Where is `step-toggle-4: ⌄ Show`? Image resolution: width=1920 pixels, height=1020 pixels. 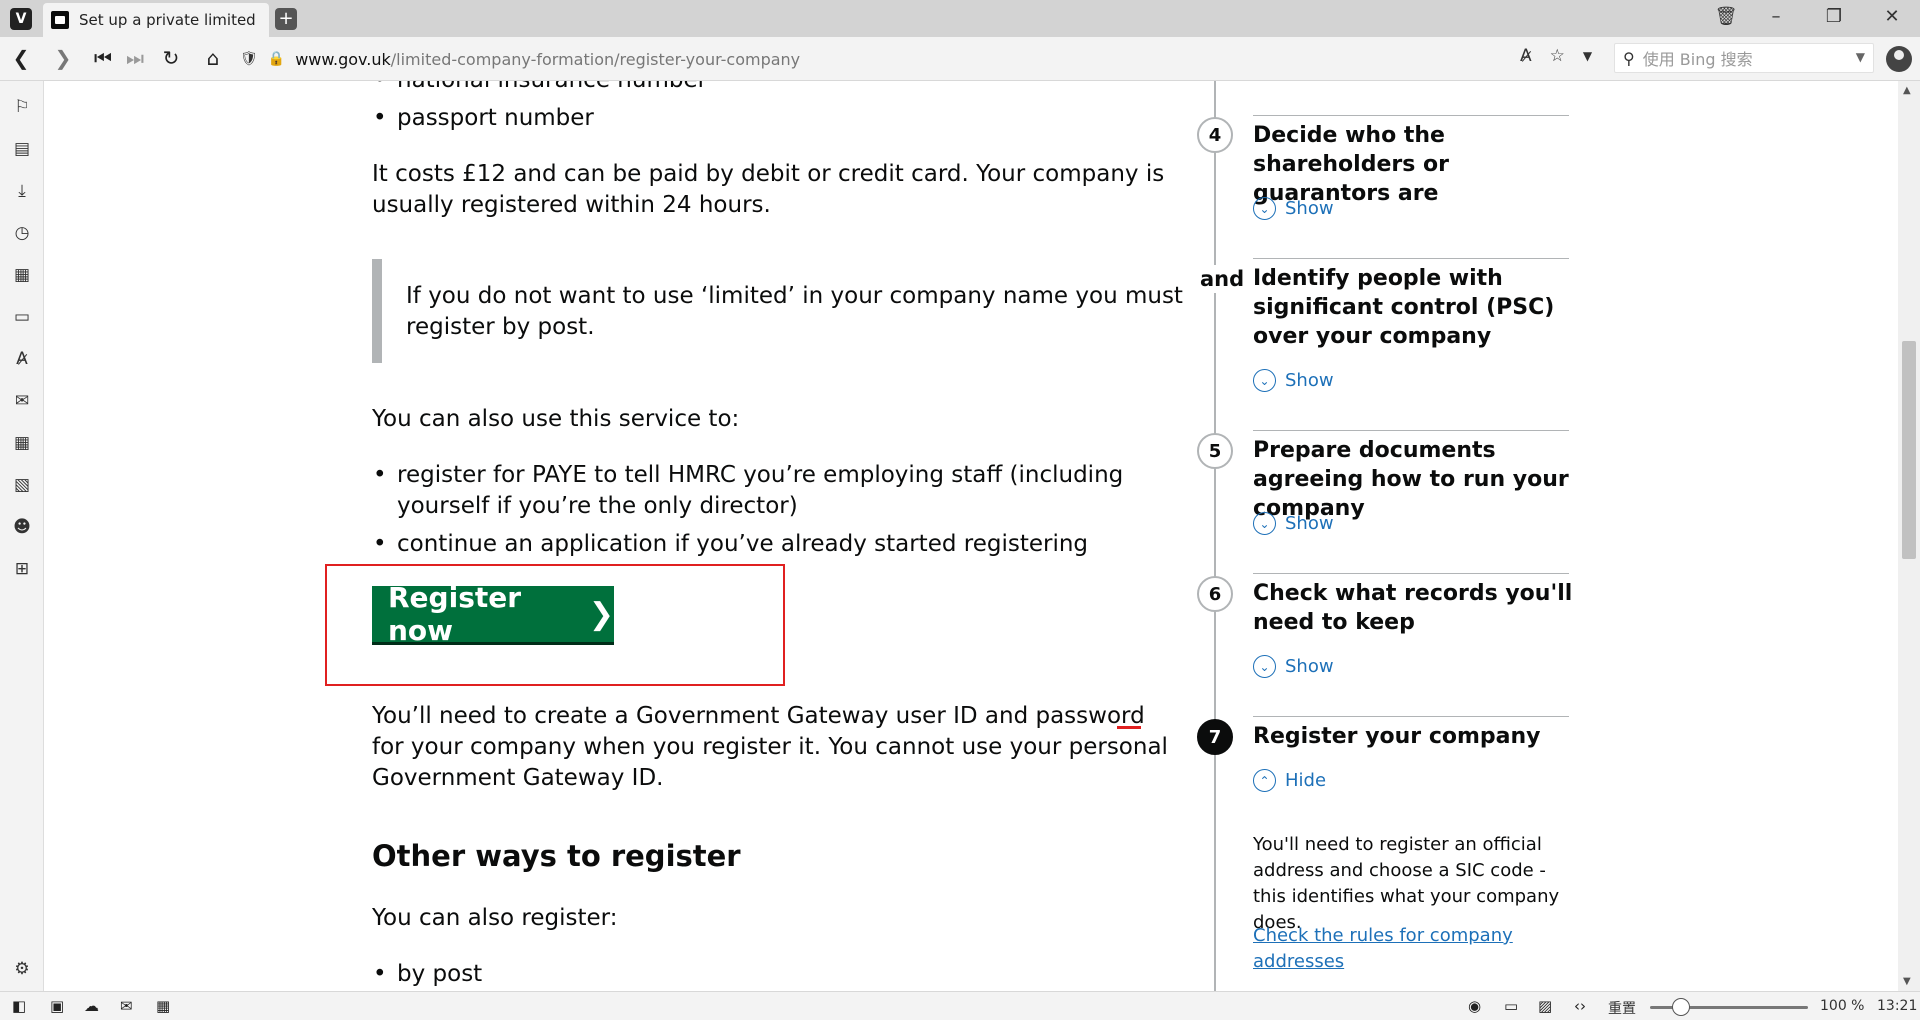 step-toggle-4: ⌄ Show is located at coordinates (1293, 208).